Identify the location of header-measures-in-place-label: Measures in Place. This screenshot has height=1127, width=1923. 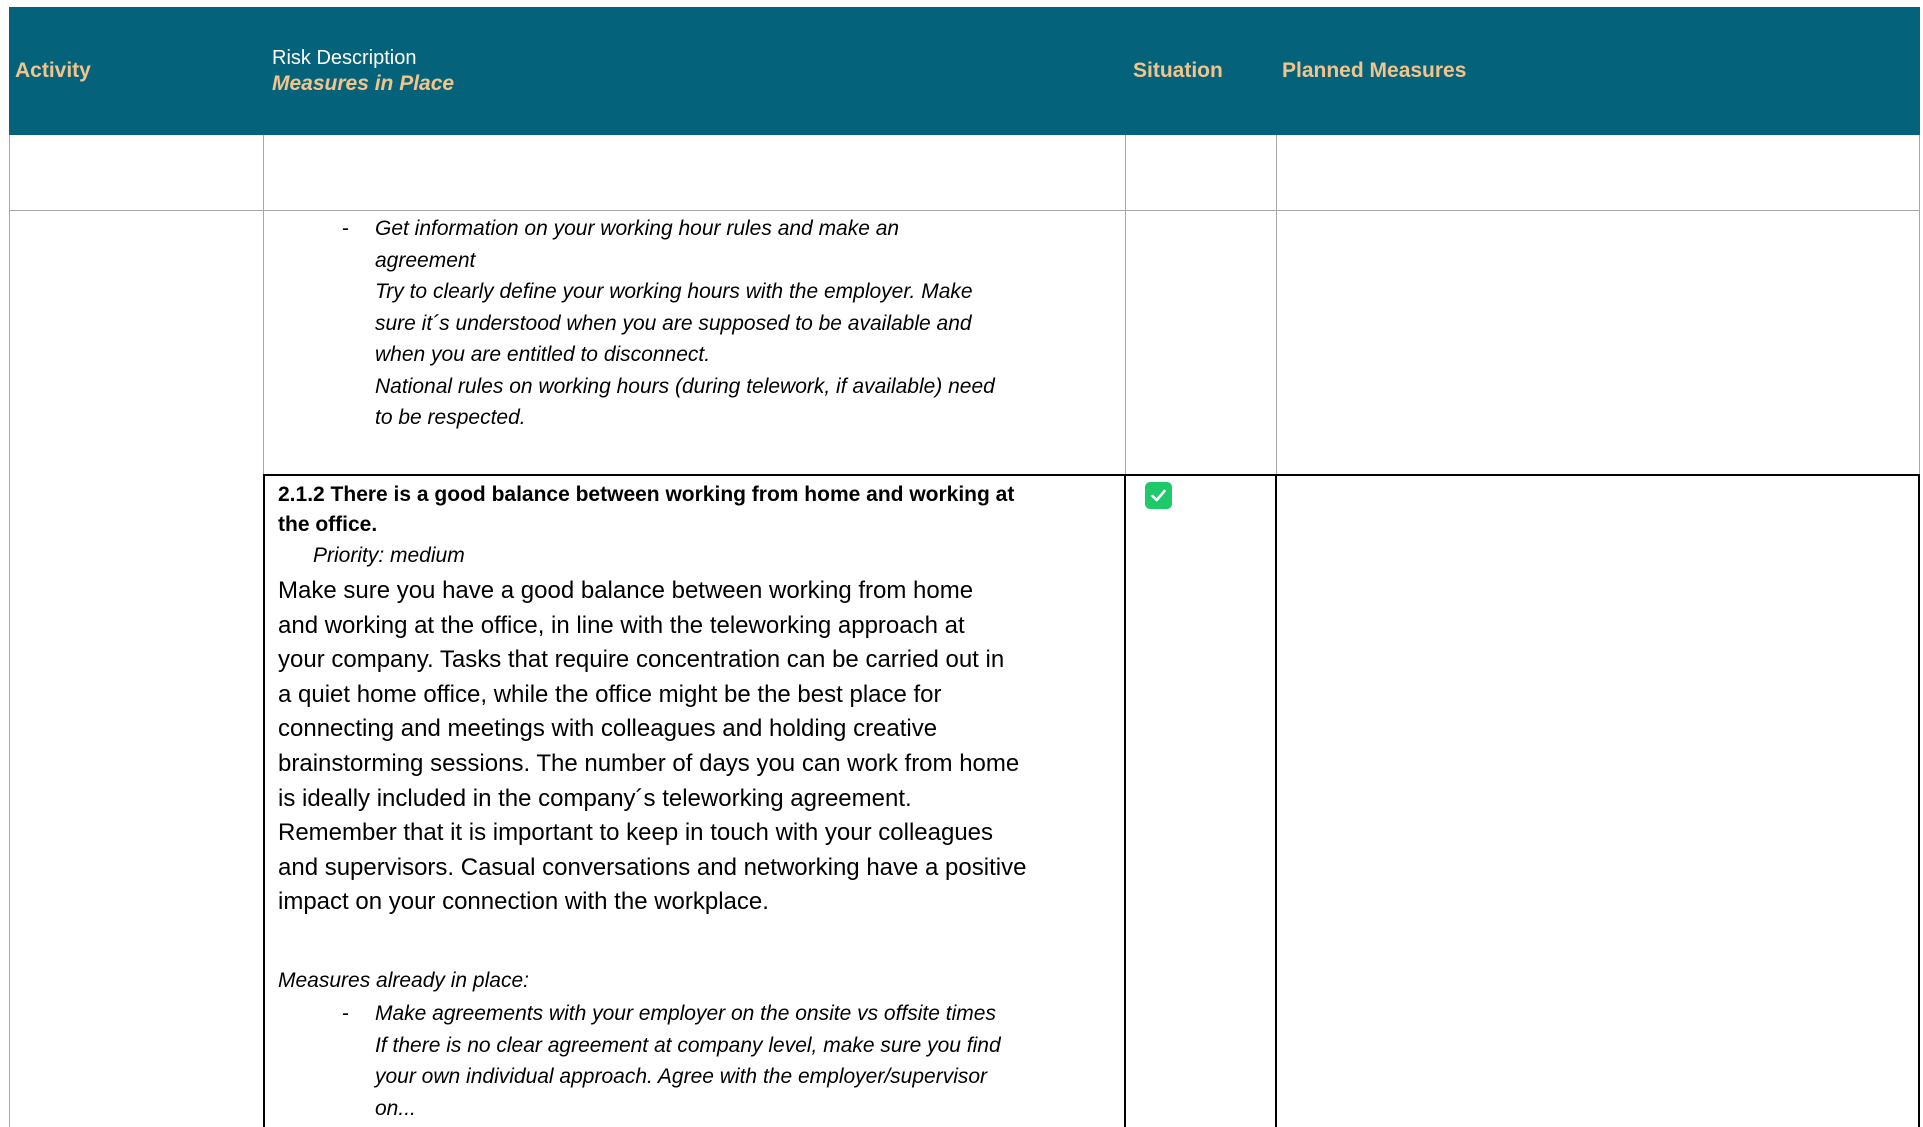
(363, 83).